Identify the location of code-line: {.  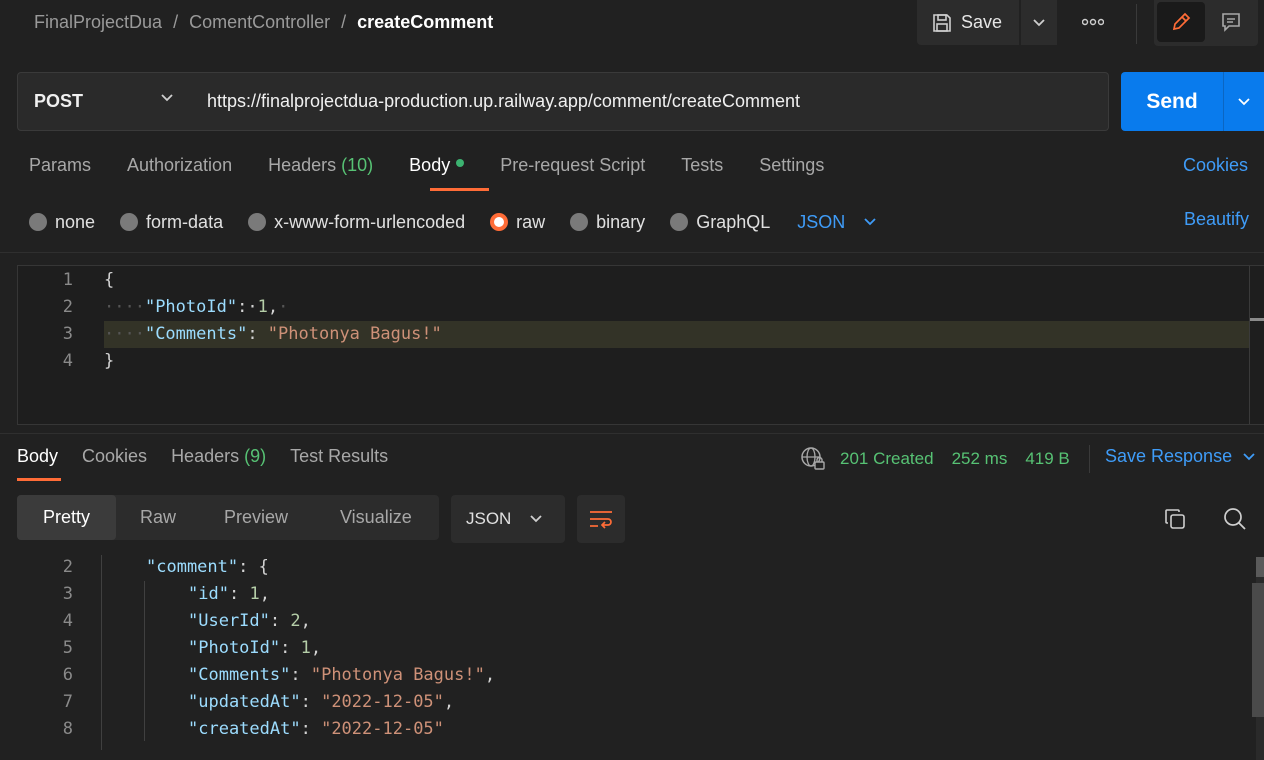
(109, 280).